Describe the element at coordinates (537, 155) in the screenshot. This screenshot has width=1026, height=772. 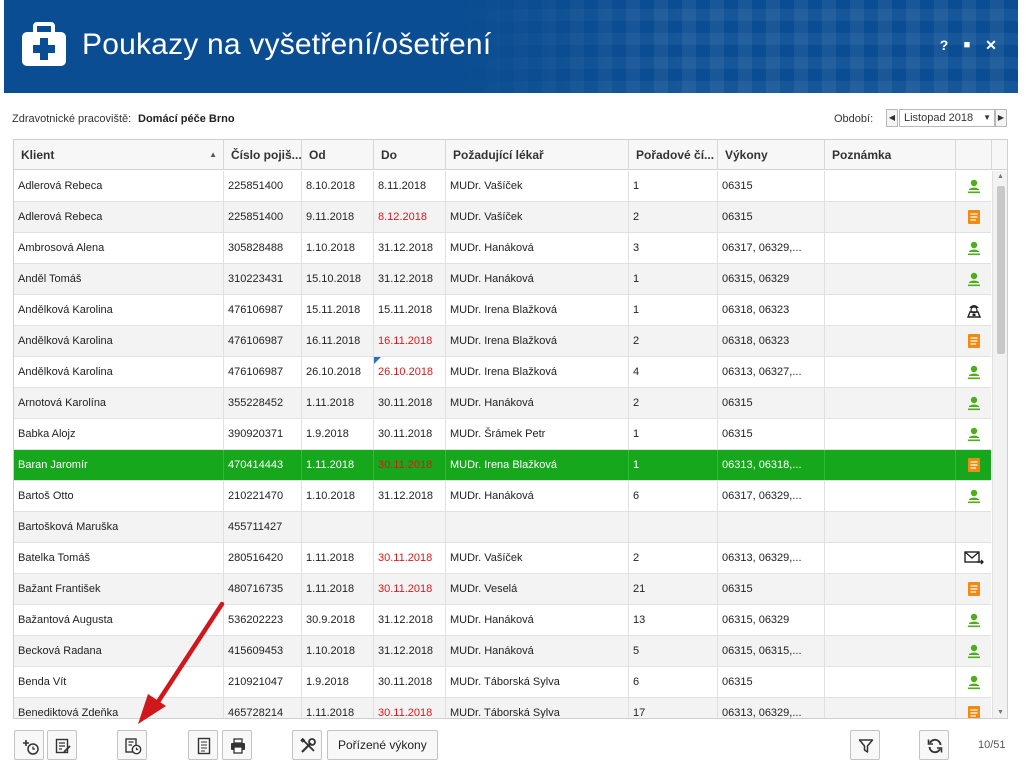
I see `column-header-lekar: Požadující lékař` at that location.